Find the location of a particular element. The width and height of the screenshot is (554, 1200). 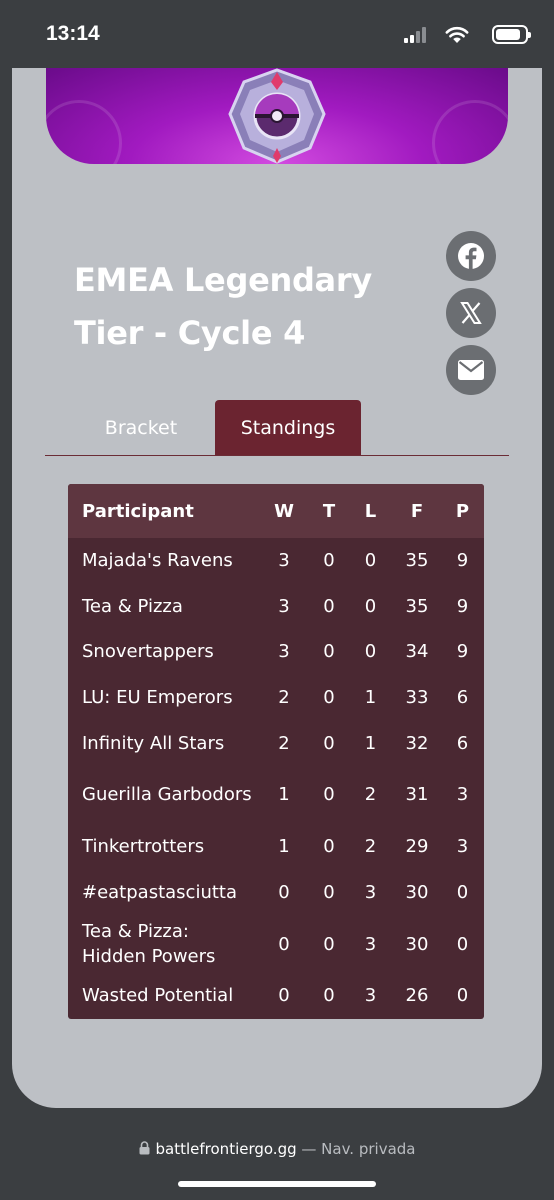

tab-bracket: Bracket is located at coordinates (141, 427).